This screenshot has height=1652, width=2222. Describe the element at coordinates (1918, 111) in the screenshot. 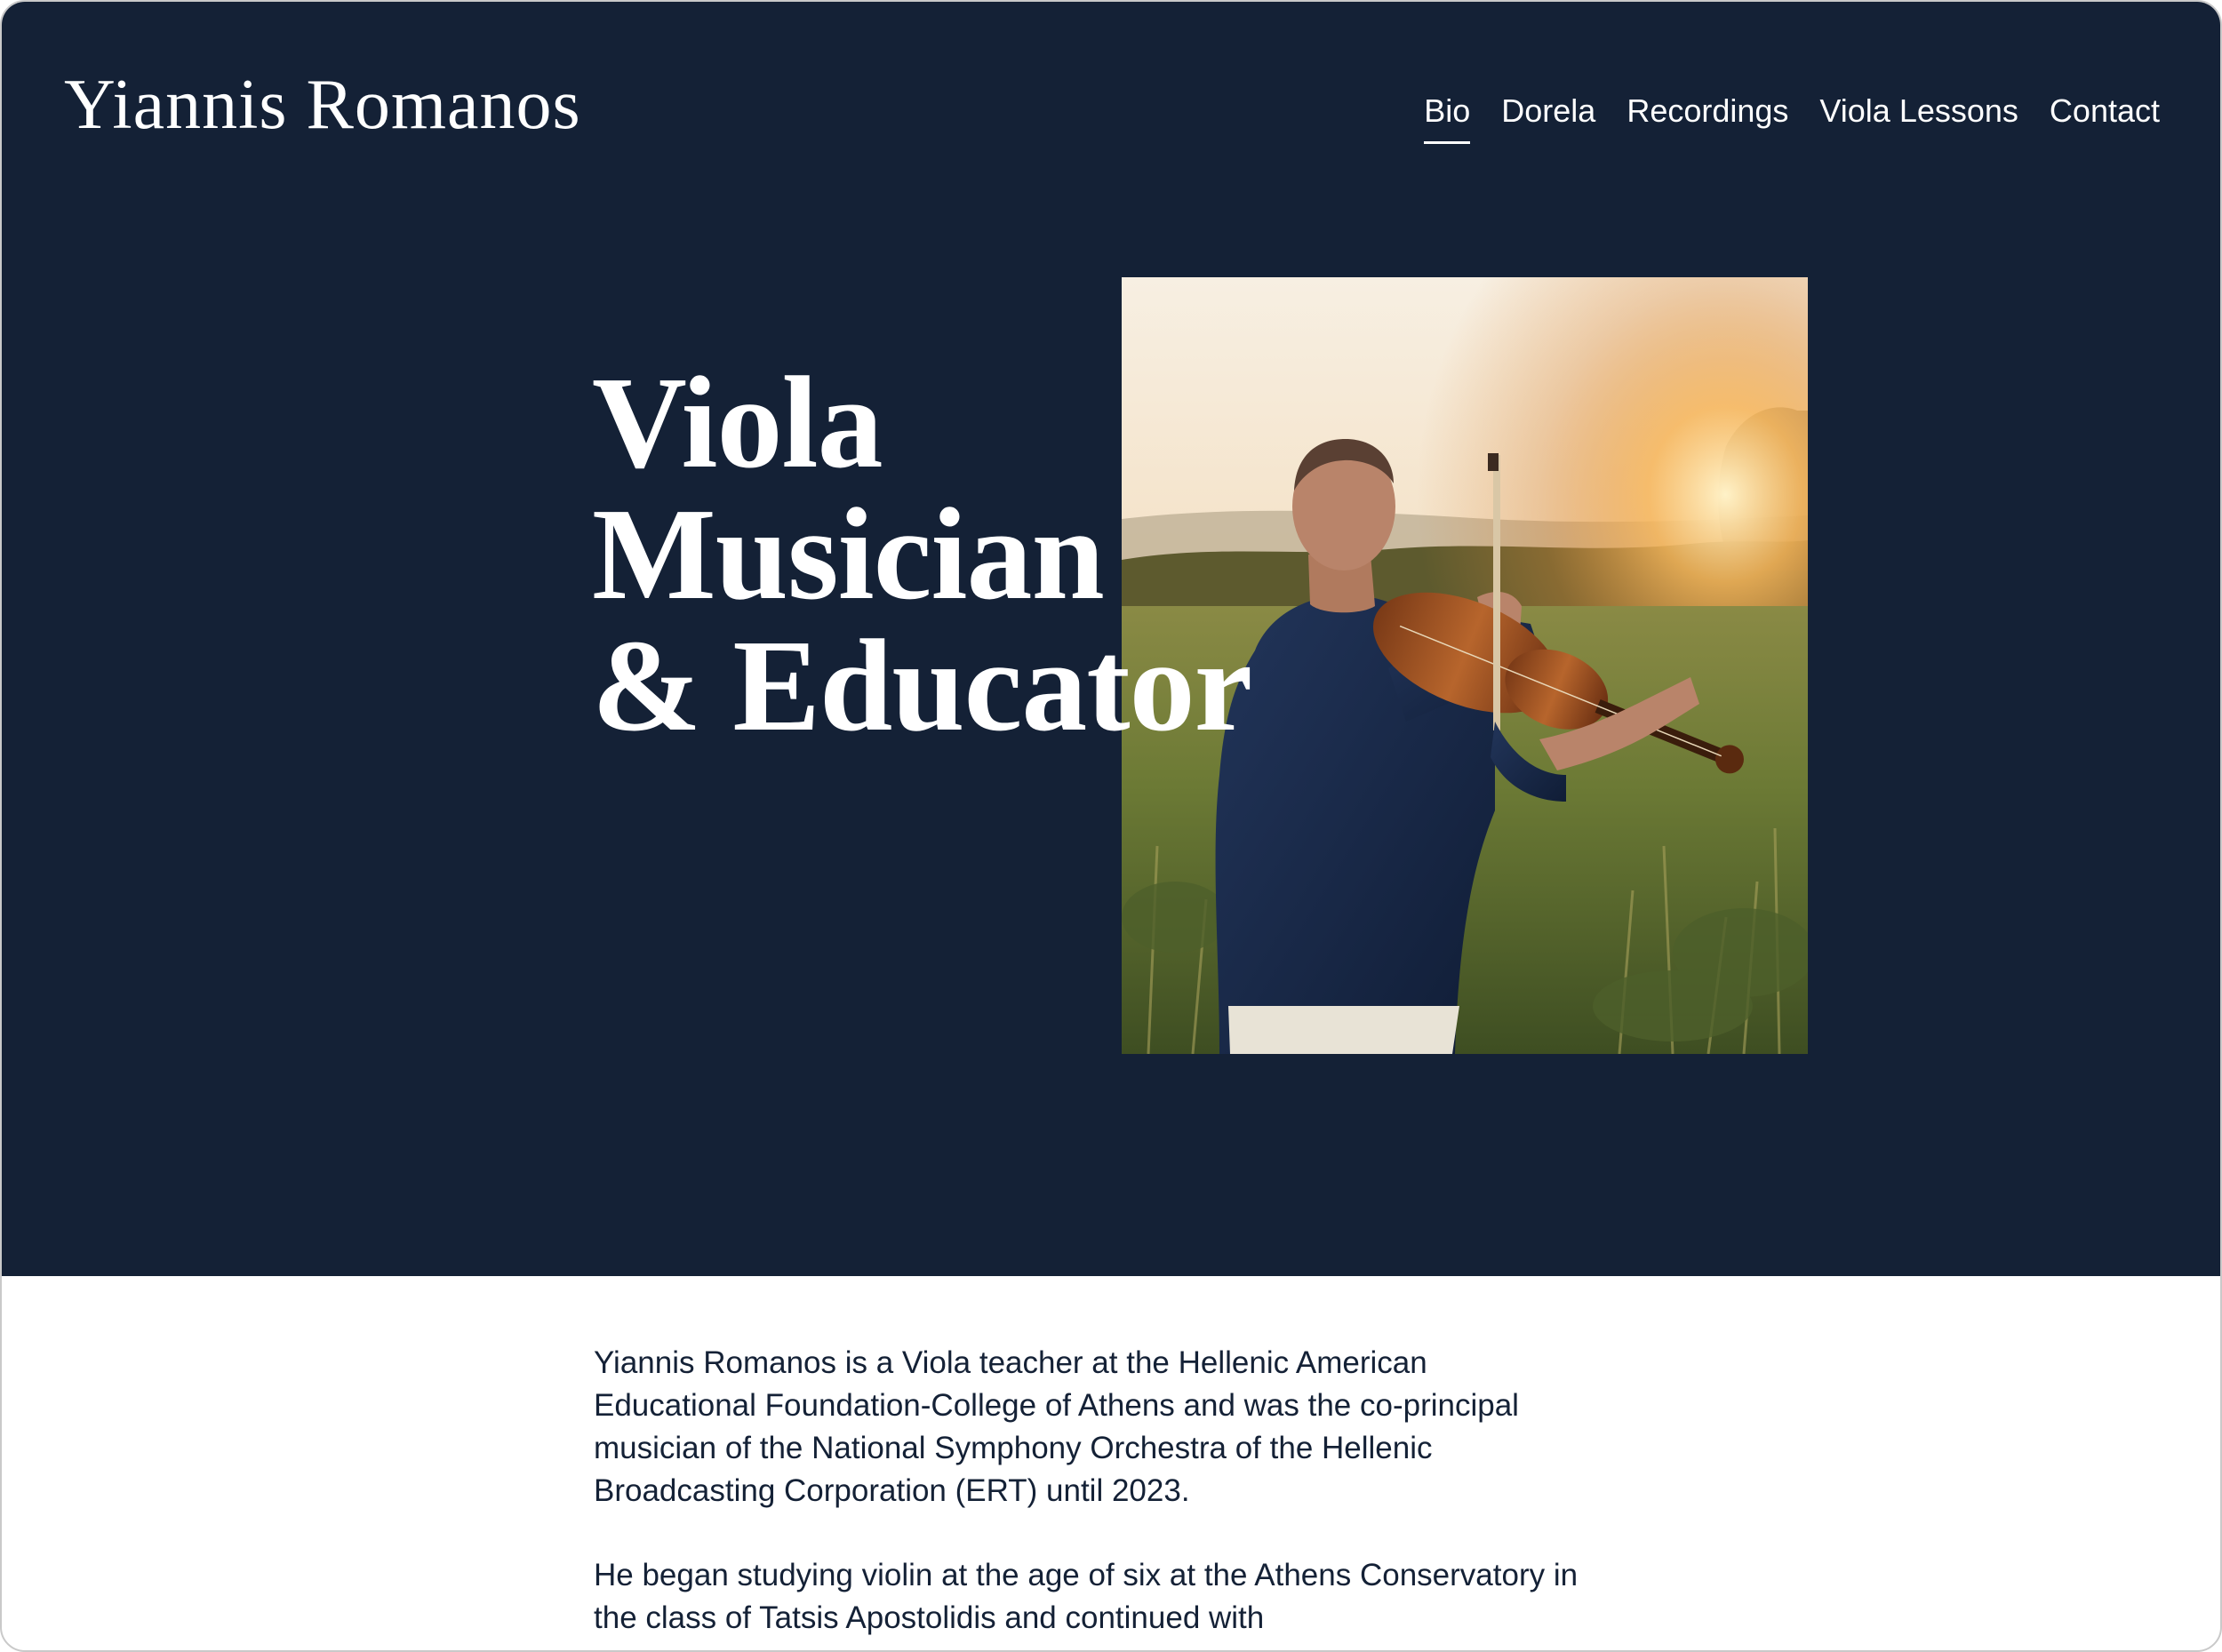

I see `nav-item-viola-lessons: Viola Lessons` at that location.